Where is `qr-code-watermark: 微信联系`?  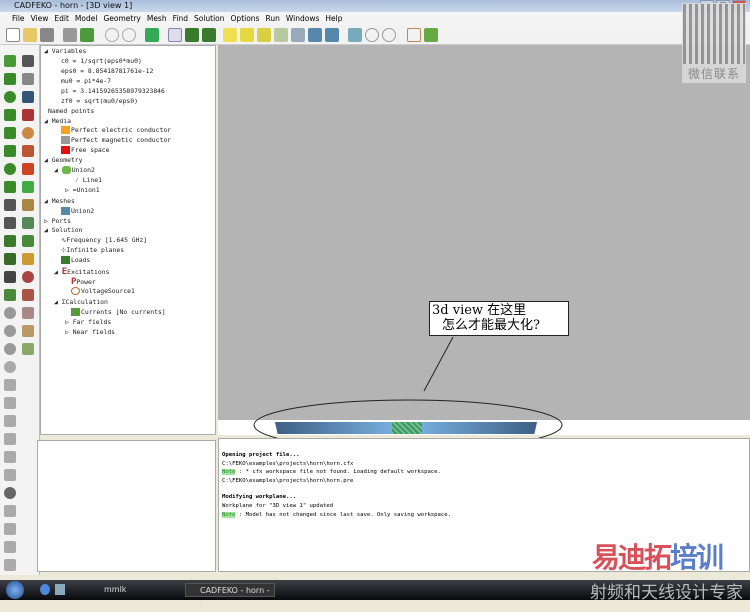
qr-code-watermark: 微信联系 is located at coordinates (714, 43).